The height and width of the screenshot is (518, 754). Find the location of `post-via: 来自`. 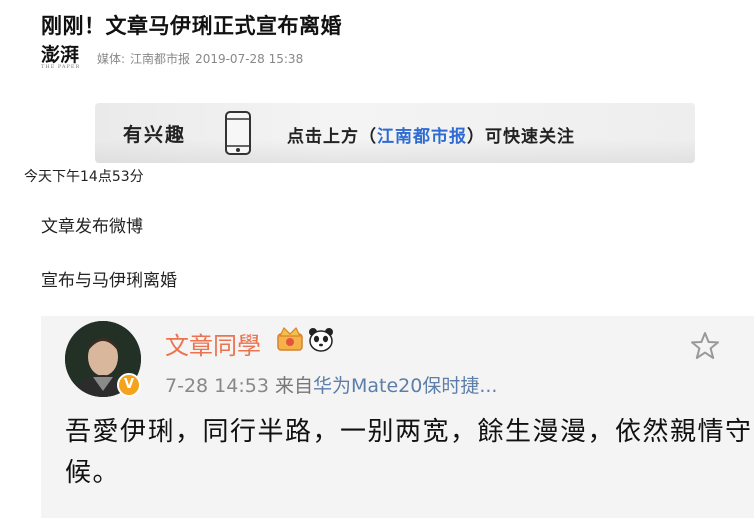

post-via: 来自 is located at coordinates (293, 386).